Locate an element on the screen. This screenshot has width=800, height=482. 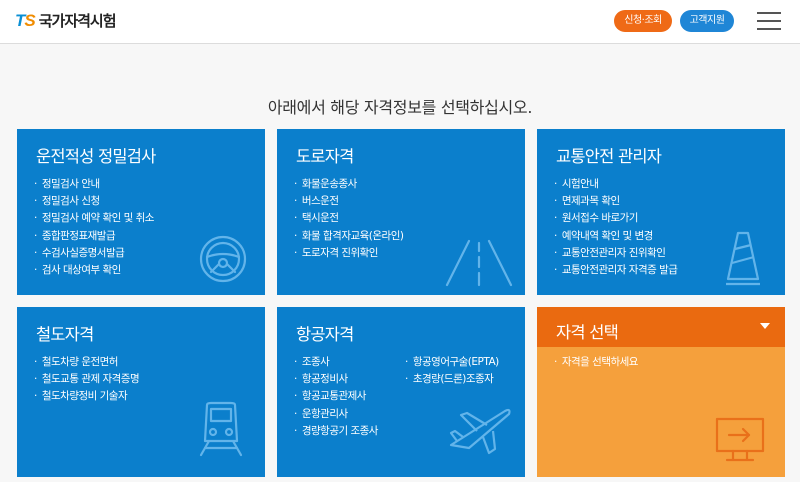
card-link: 면제과목 확인 is located at coordinates (615, 201).